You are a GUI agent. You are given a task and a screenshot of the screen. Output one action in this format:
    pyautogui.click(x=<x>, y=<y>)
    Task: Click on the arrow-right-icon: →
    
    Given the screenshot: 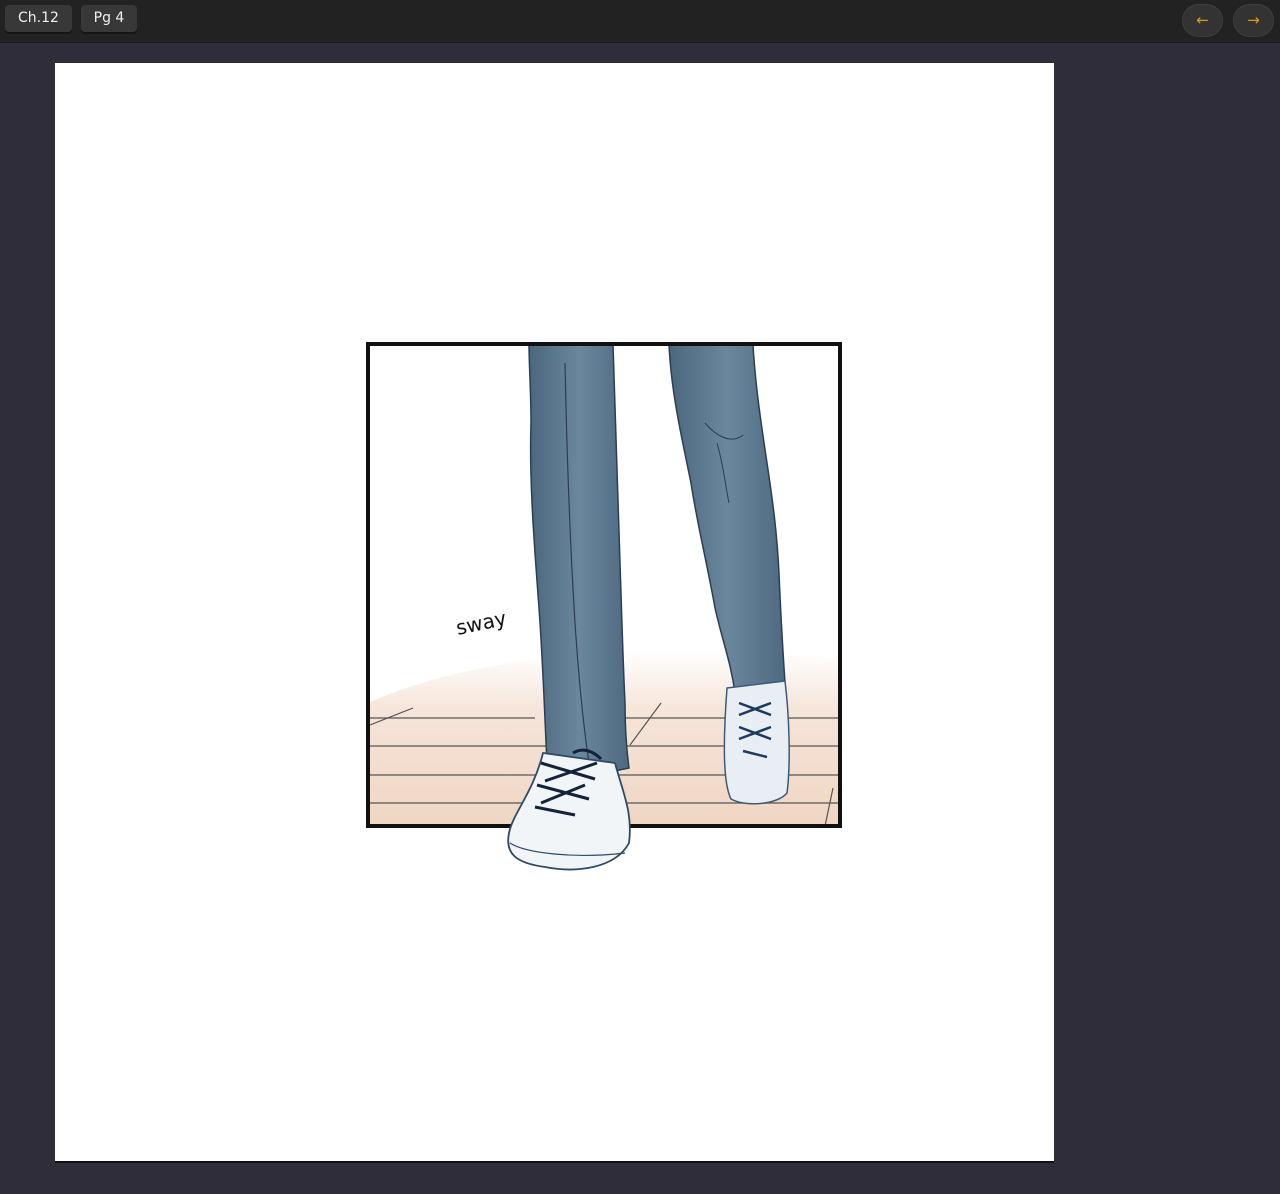 What is the action you would take?
    pyautogui.click(x=1253, y=20)
    